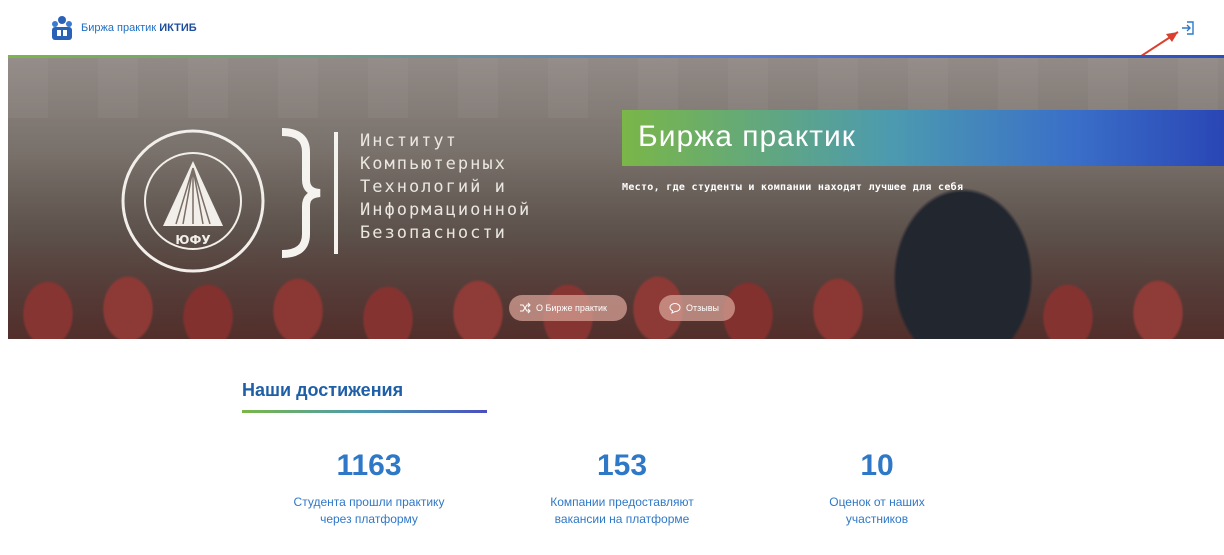 This screenshot has width=1224, height=555. What do you see at coordinates (309, 193) in the screenshot?
I see `institute-brace-graphic` at bounding box center [309, 193].